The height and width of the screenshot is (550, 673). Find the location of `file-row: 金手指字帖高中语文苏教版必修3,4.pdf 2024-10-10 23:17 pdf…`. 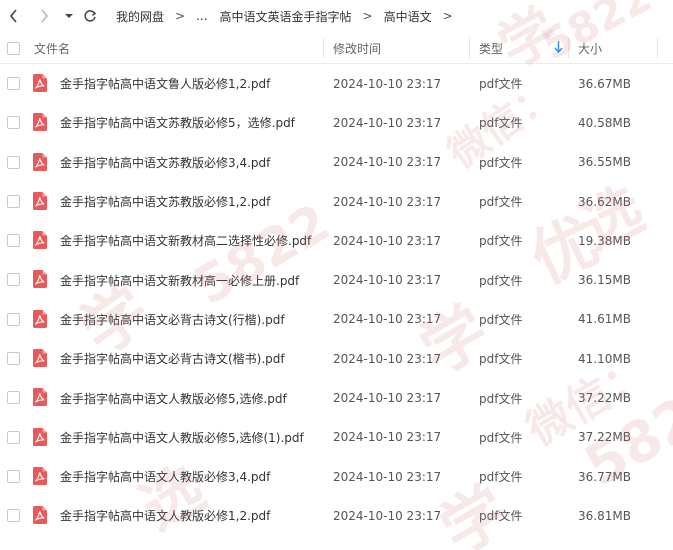

file-row: 金手指字帖高中语文苏教版必修3,4.pdf 2024-10-10 23:17 pdf… is located at coordinates (336, 162).